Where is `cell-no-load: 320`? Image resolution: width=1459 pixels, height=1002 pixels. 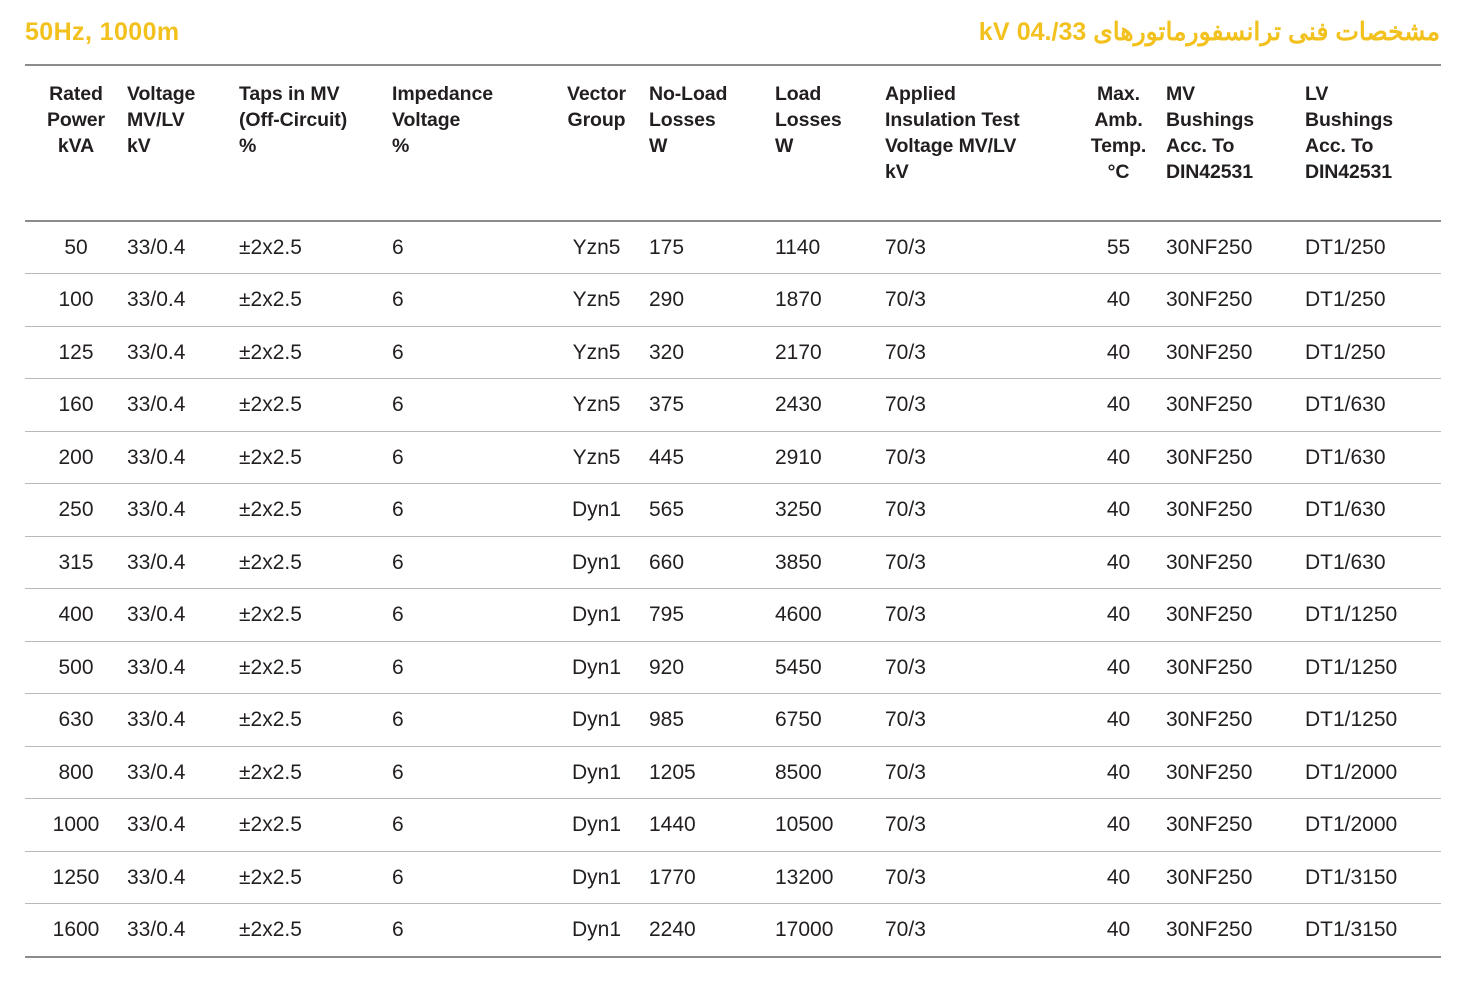
cell-no-load: 320 is located at coordinates (712, 353).